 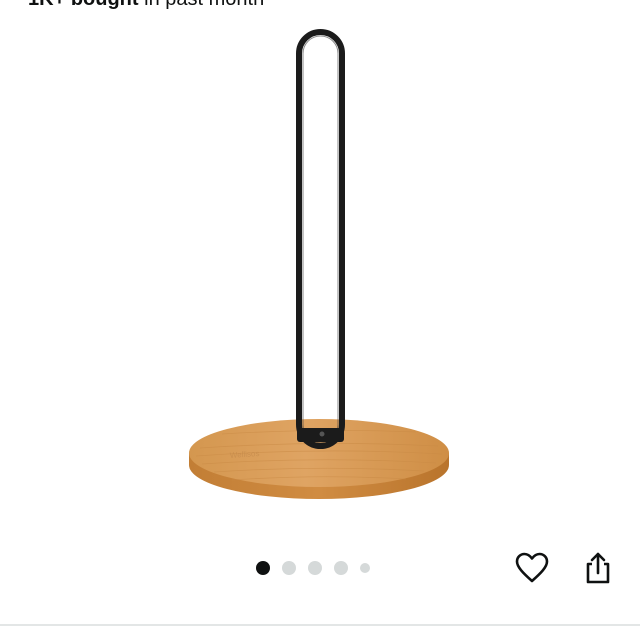 I want to click on bought-in-past-month: 1K+ bought in past month, so click(x=146, y=5).